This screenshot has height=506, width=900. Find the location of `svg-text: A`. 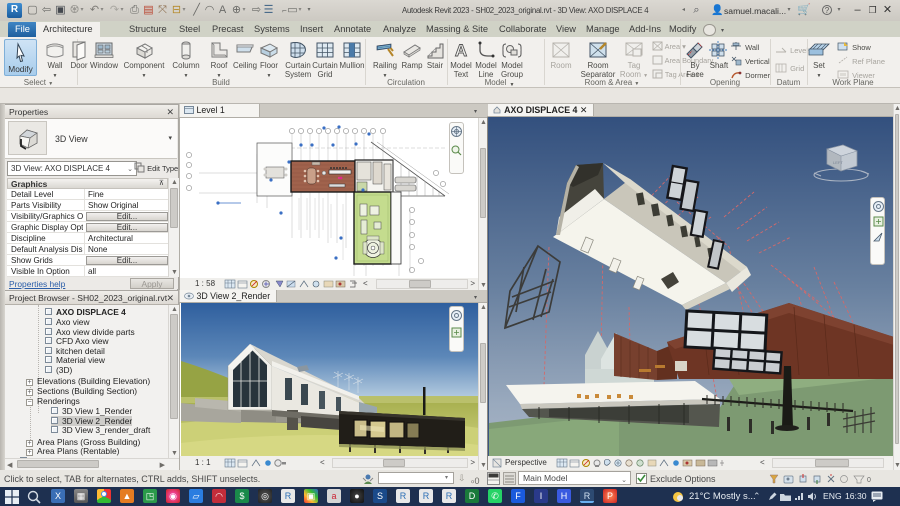

svg-text: A is located at coordinates (461, 50).